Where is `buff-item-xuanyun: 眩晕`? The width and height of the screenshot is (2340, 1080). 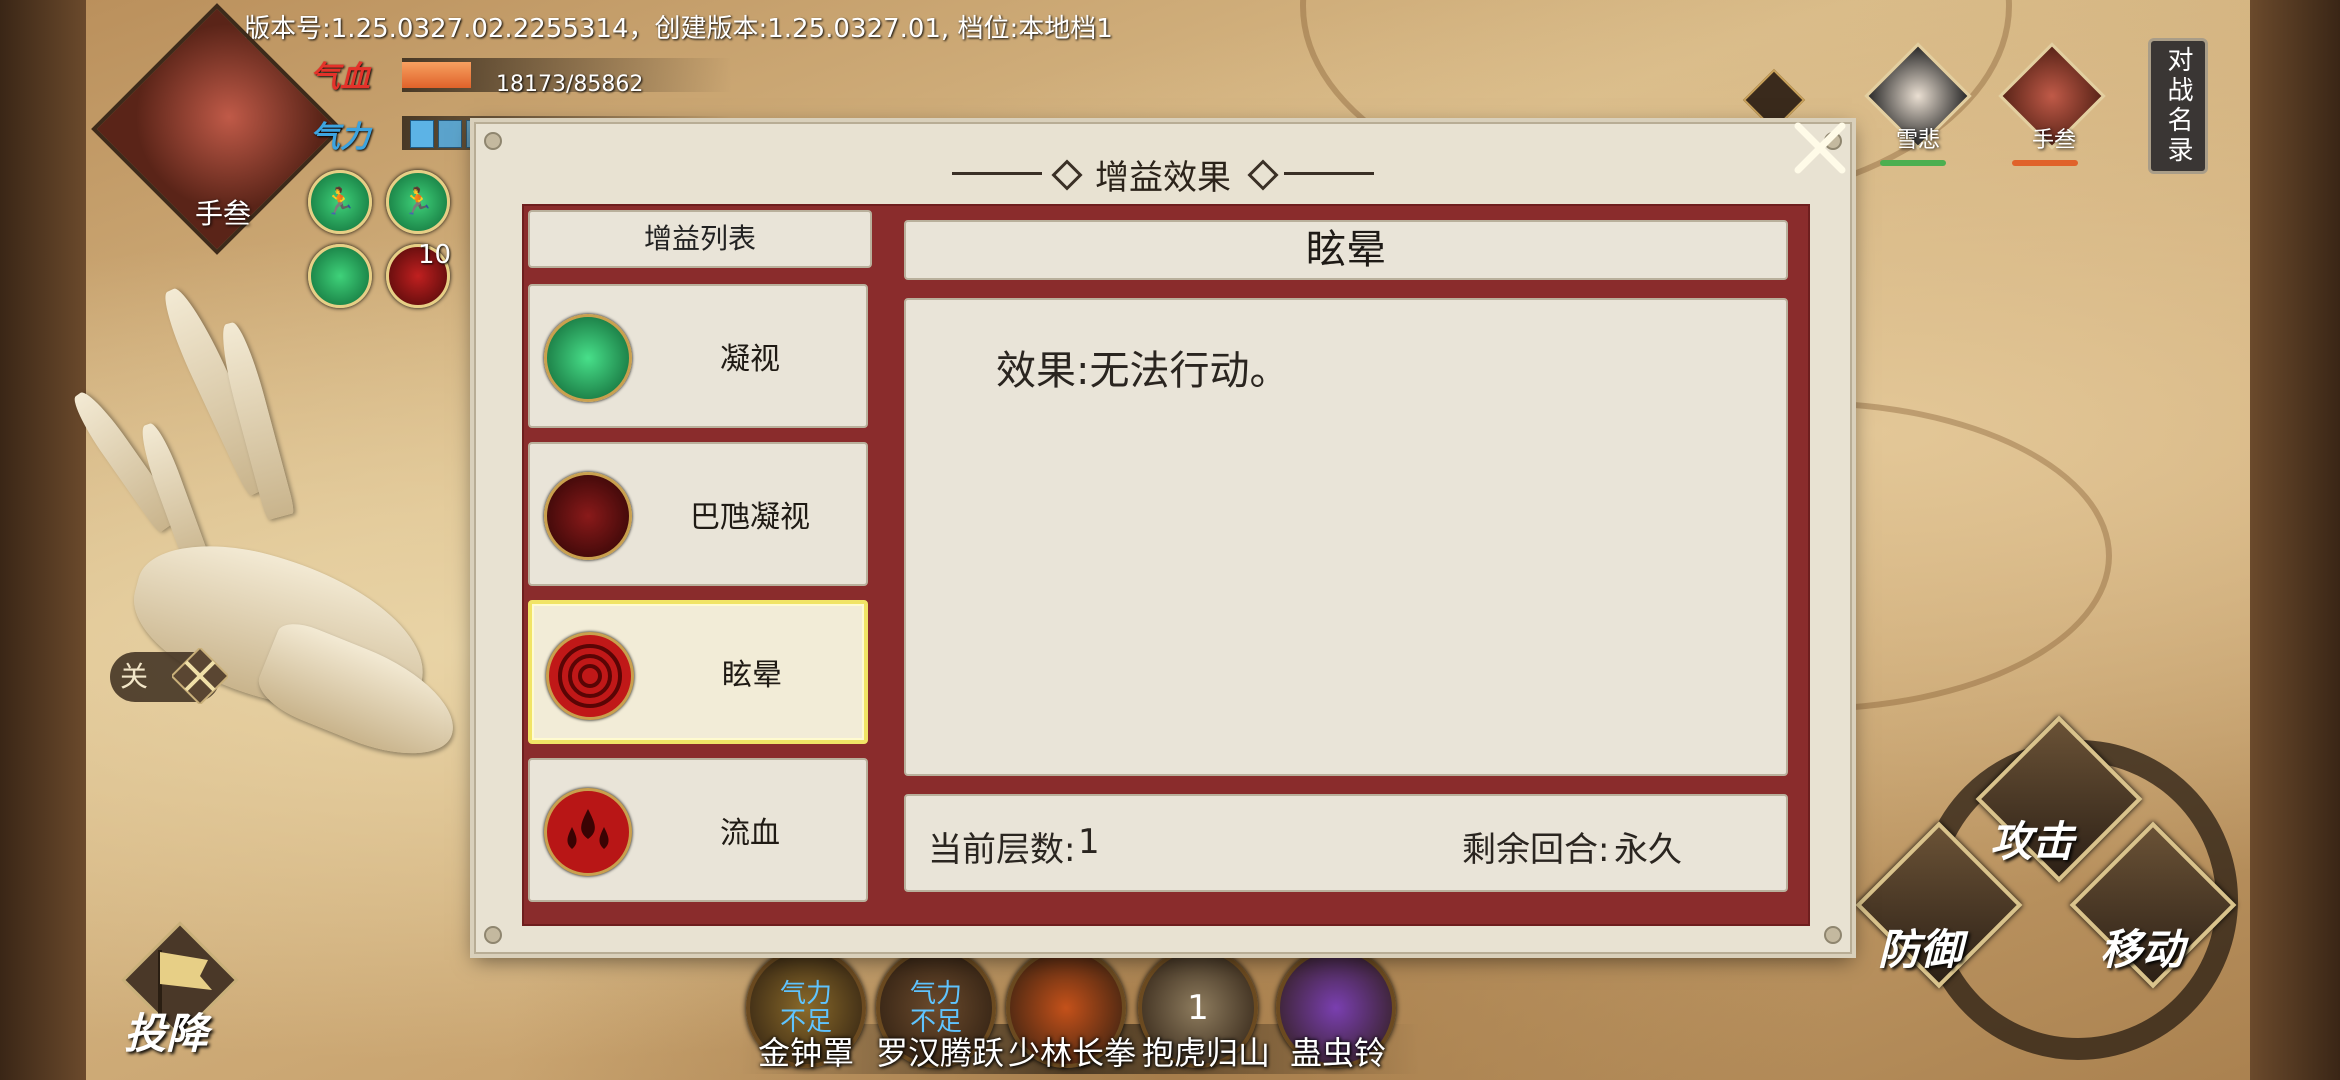
buff-item-xuanyun: 眩晕 is located at coordinates (698, 672).